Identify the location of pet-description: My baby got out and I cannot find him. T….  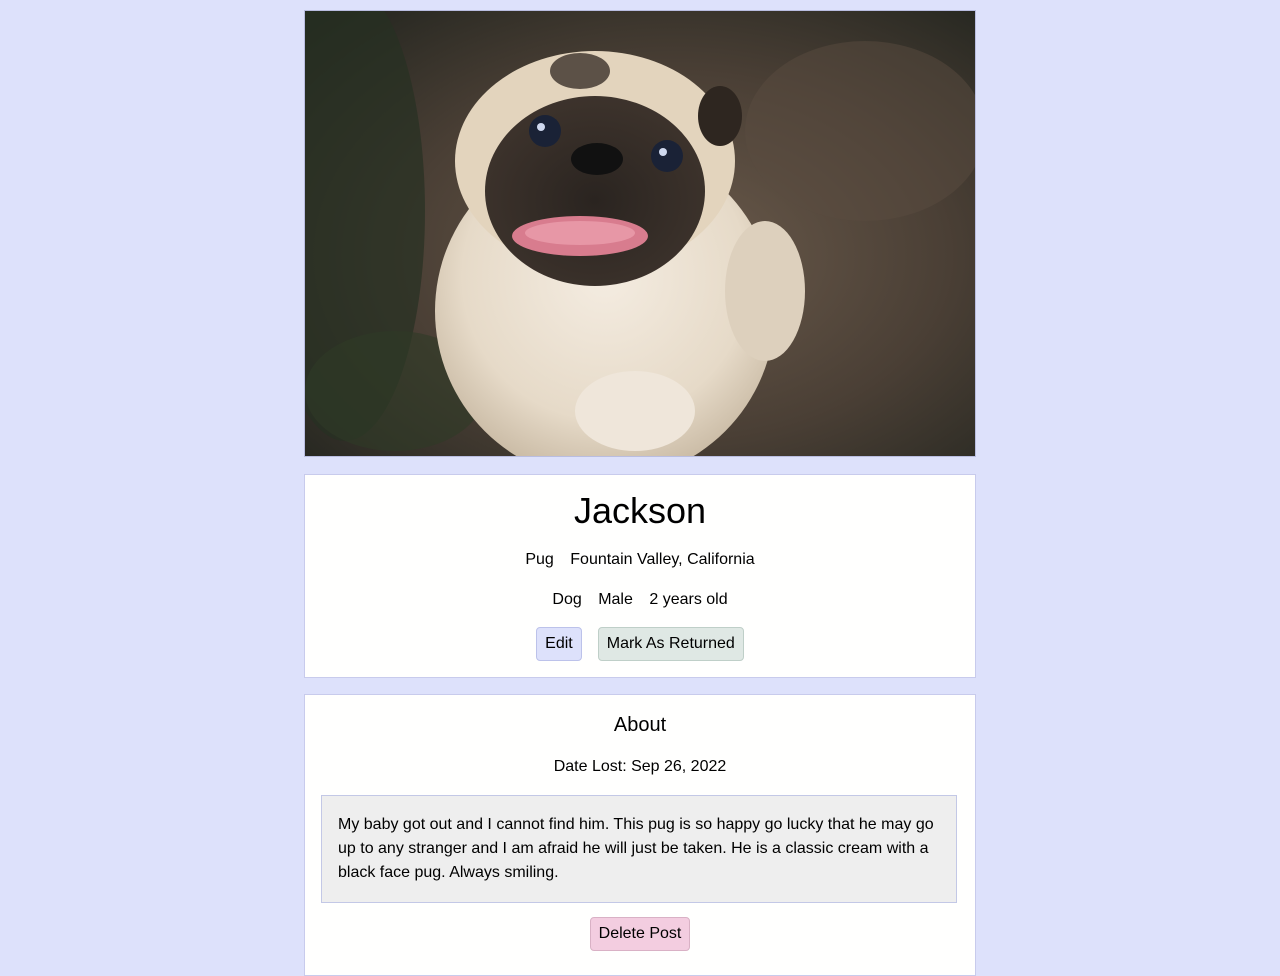
(639, 849).